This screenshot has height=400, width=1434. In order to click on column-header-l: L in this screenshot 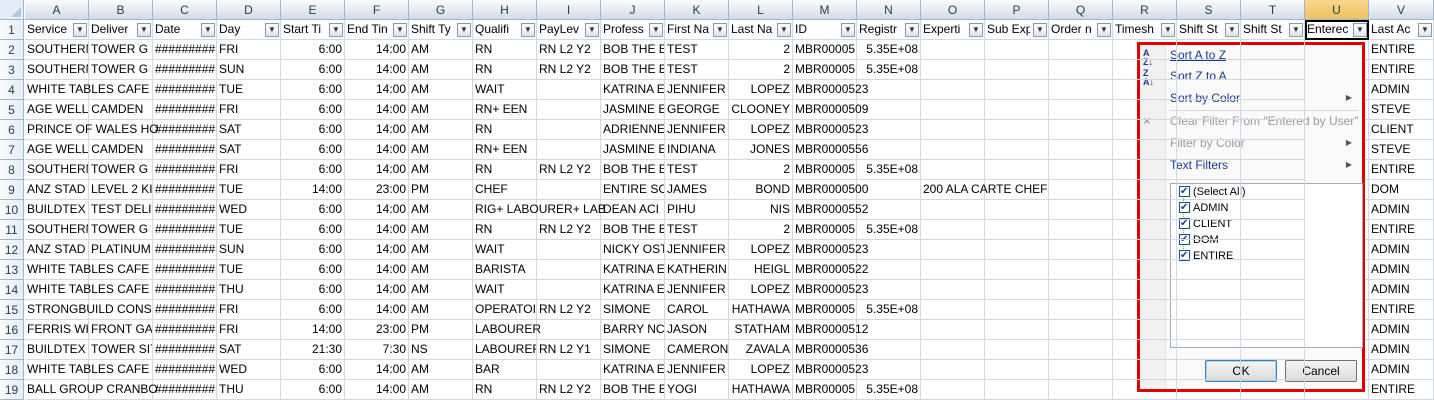, I will do `click(761, 10)`.